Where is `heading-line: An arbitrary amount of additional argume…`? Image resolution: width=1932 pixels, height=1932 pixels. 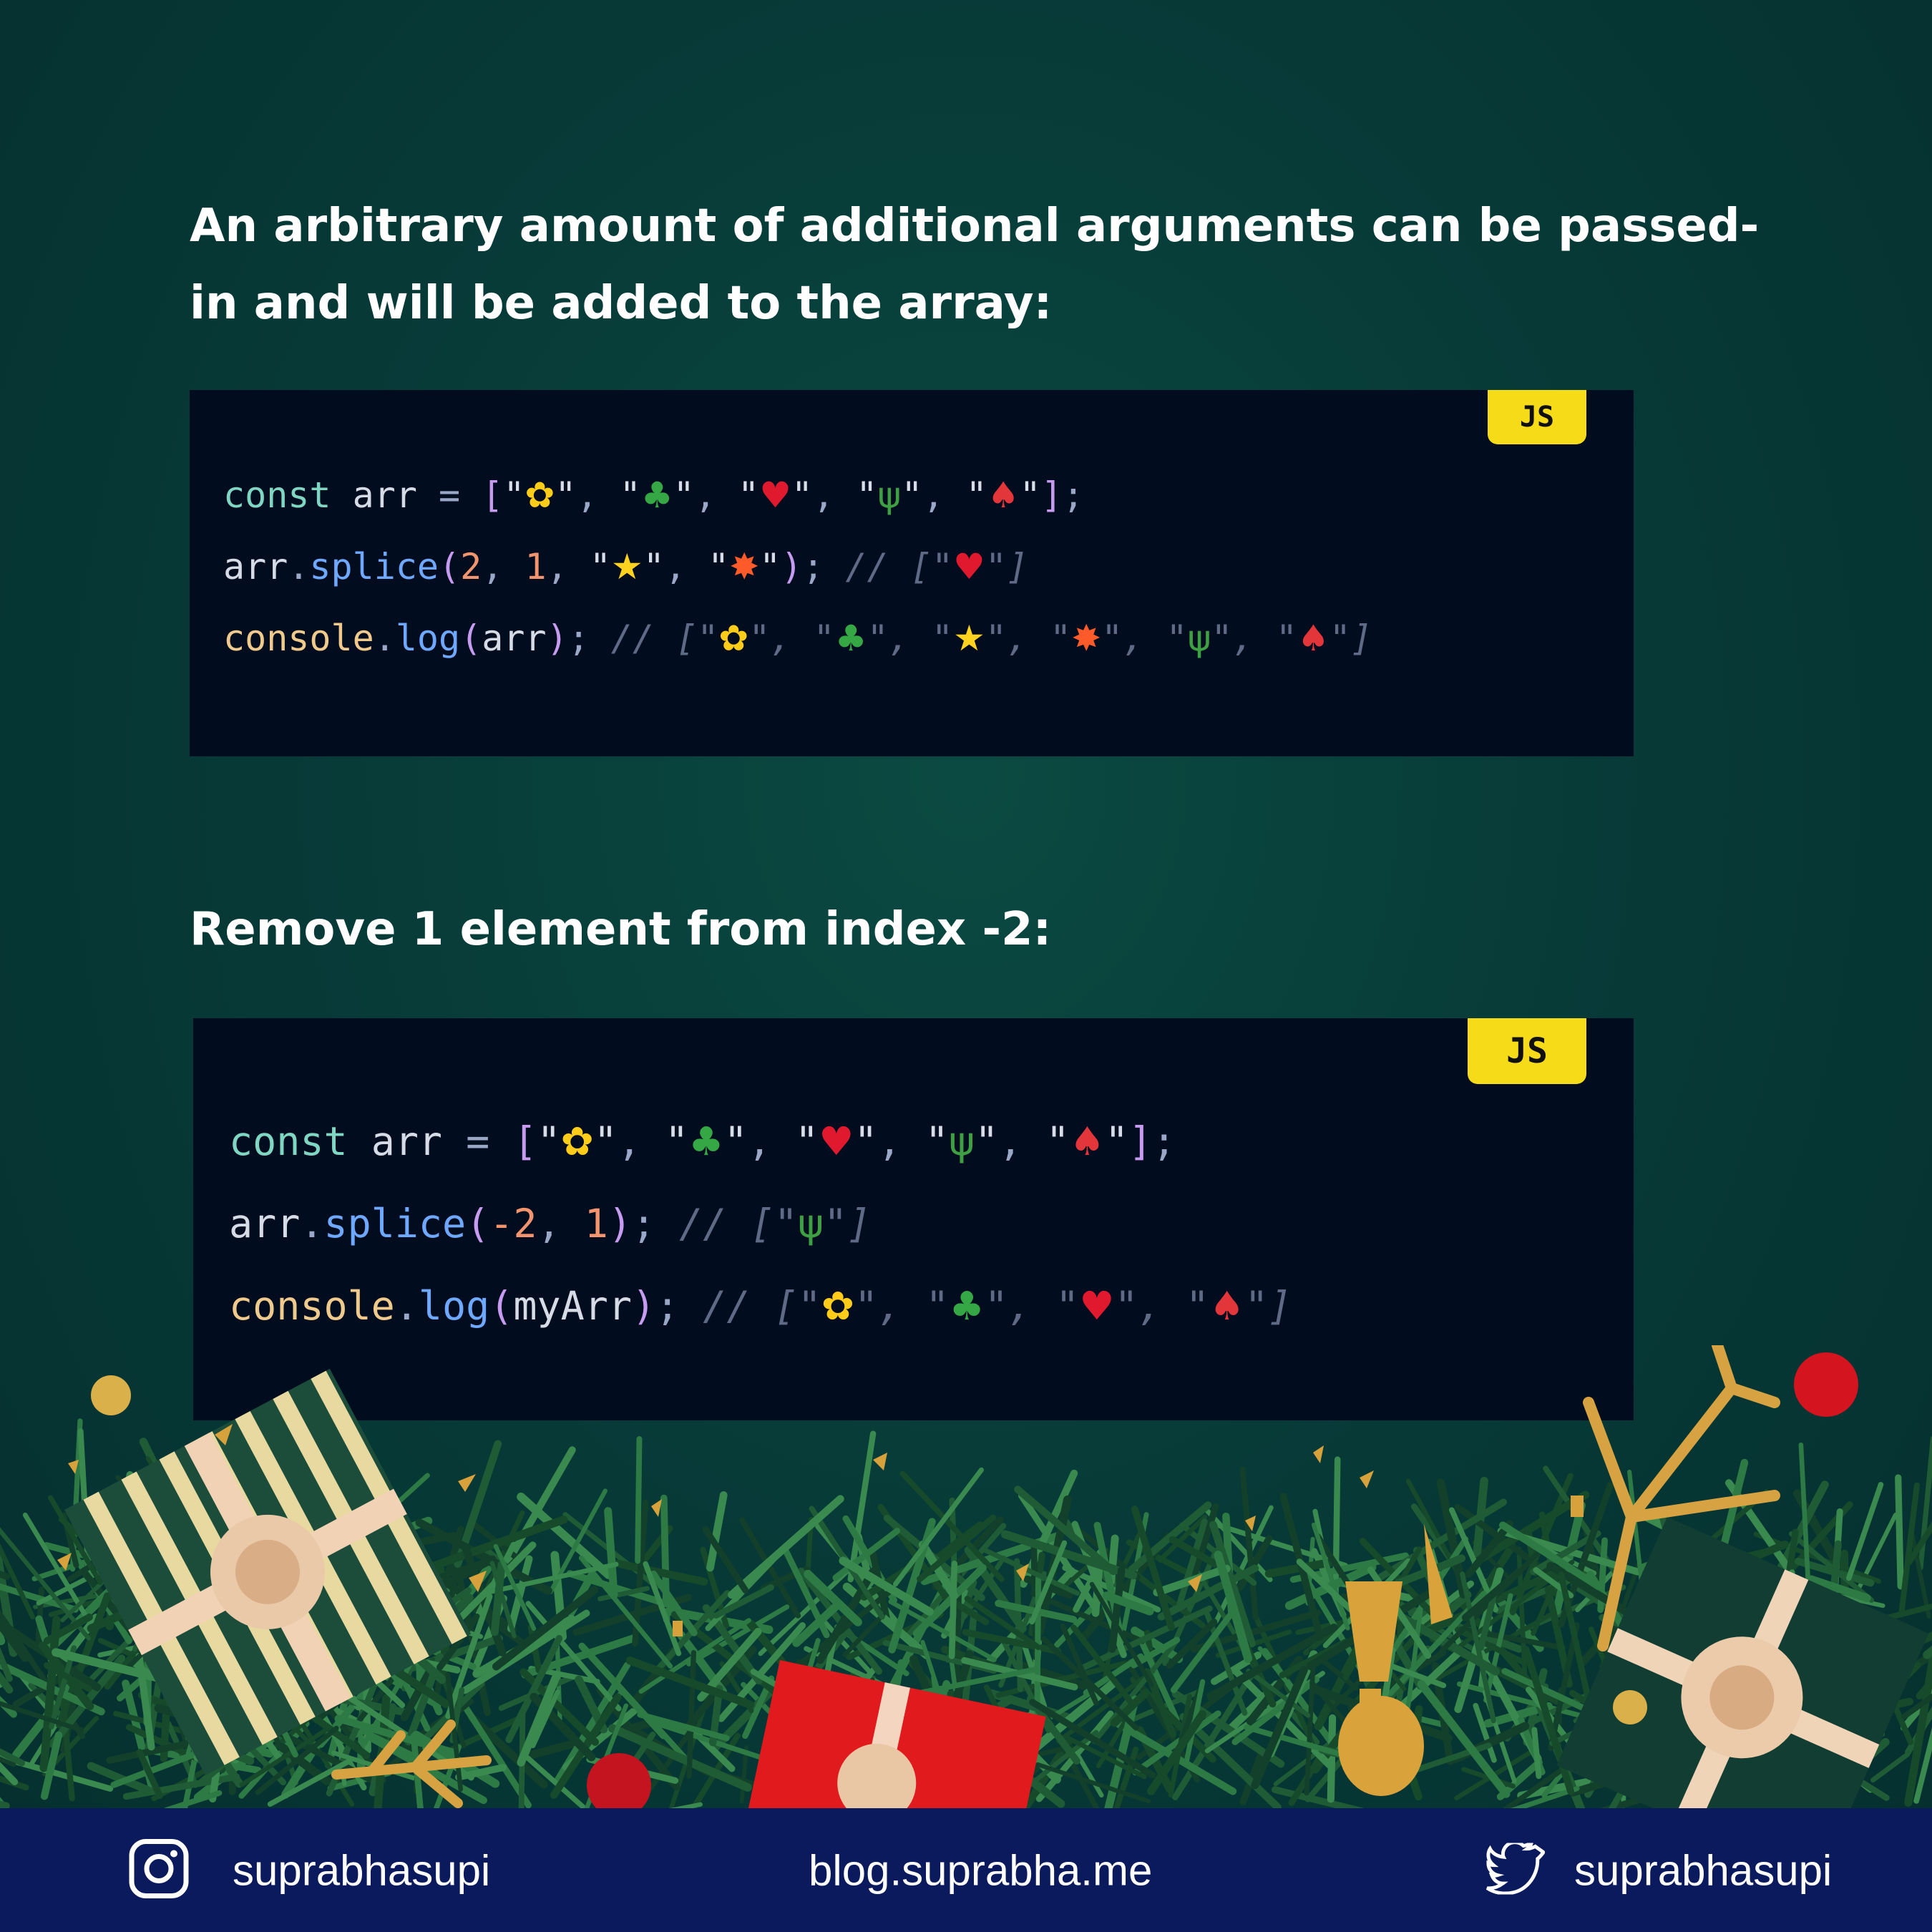
heading-line: An arbitrary amount of additional argume… is located at coordinates (975, 226).